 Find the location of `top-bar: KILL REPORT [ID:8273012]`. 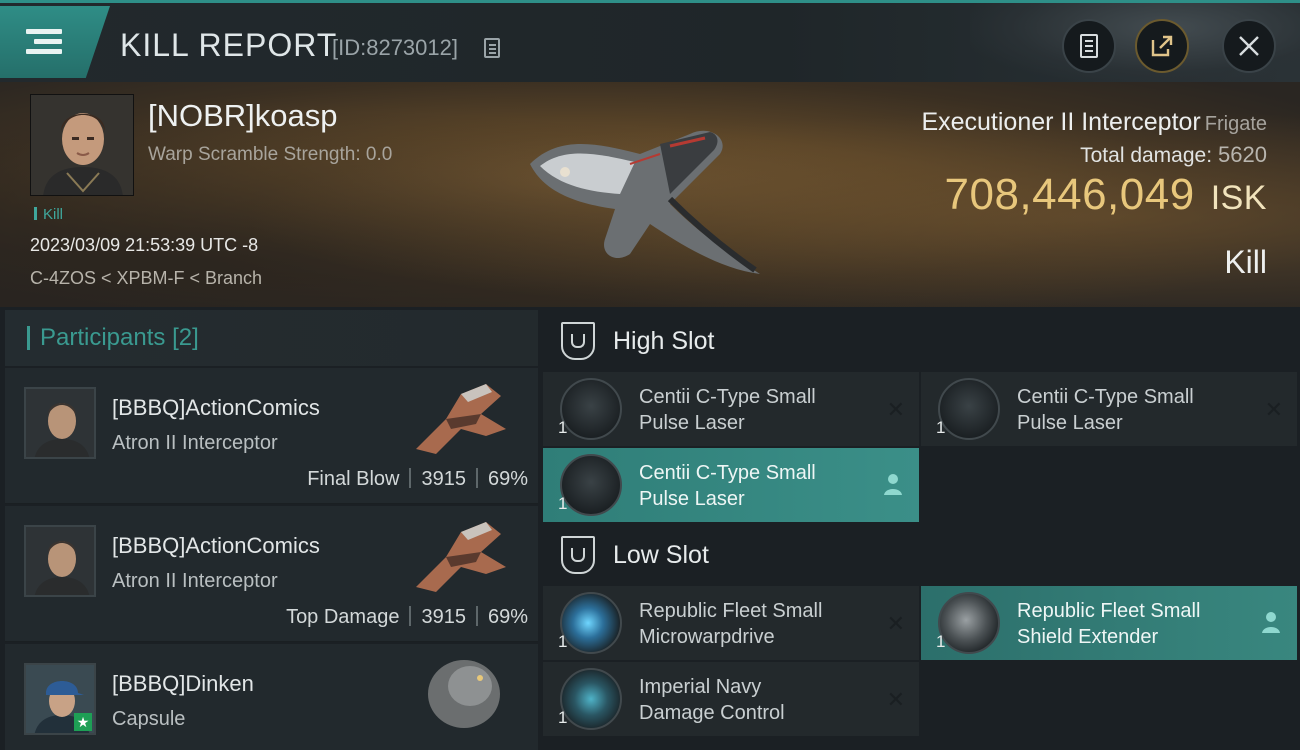

top-bar: KILL REPORT [ID:8273012] is located at coordinates (650, 42).